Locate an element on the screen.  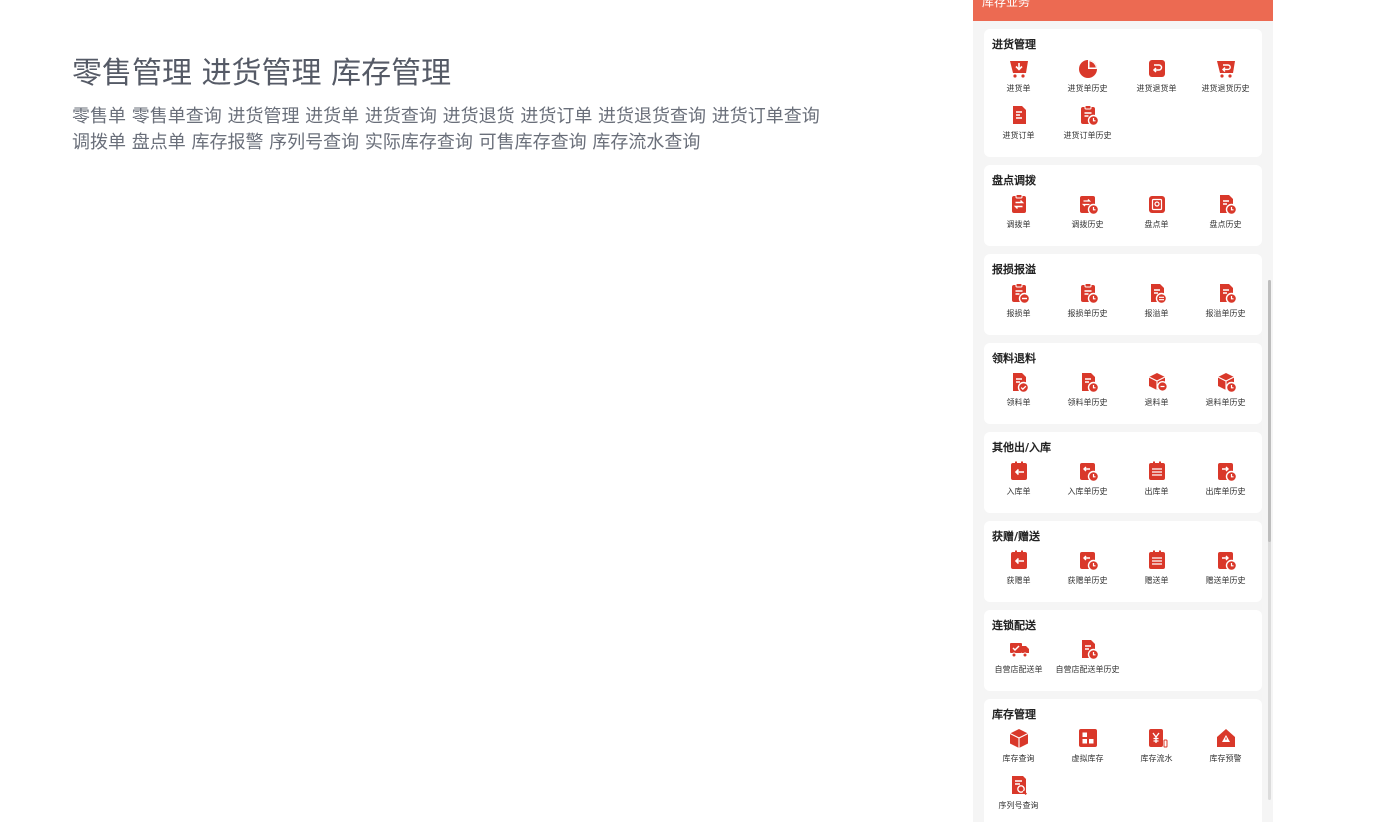
stock-in-clock-icon is located at coordinates (1089, 472).